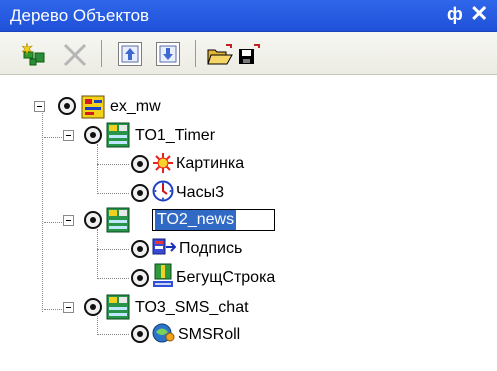 The width and height of the screenshot is (497, 371). I want to click on close-icon: ✕, so click(479, 14).